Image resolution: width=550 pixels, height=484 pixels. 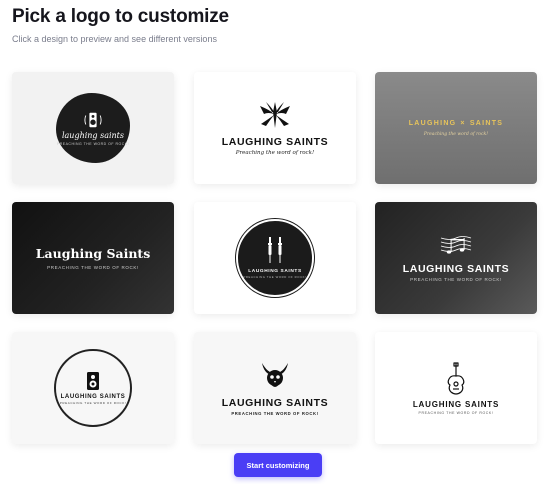 I want to click on skull-horns-icon, so click(x=274, y=374).